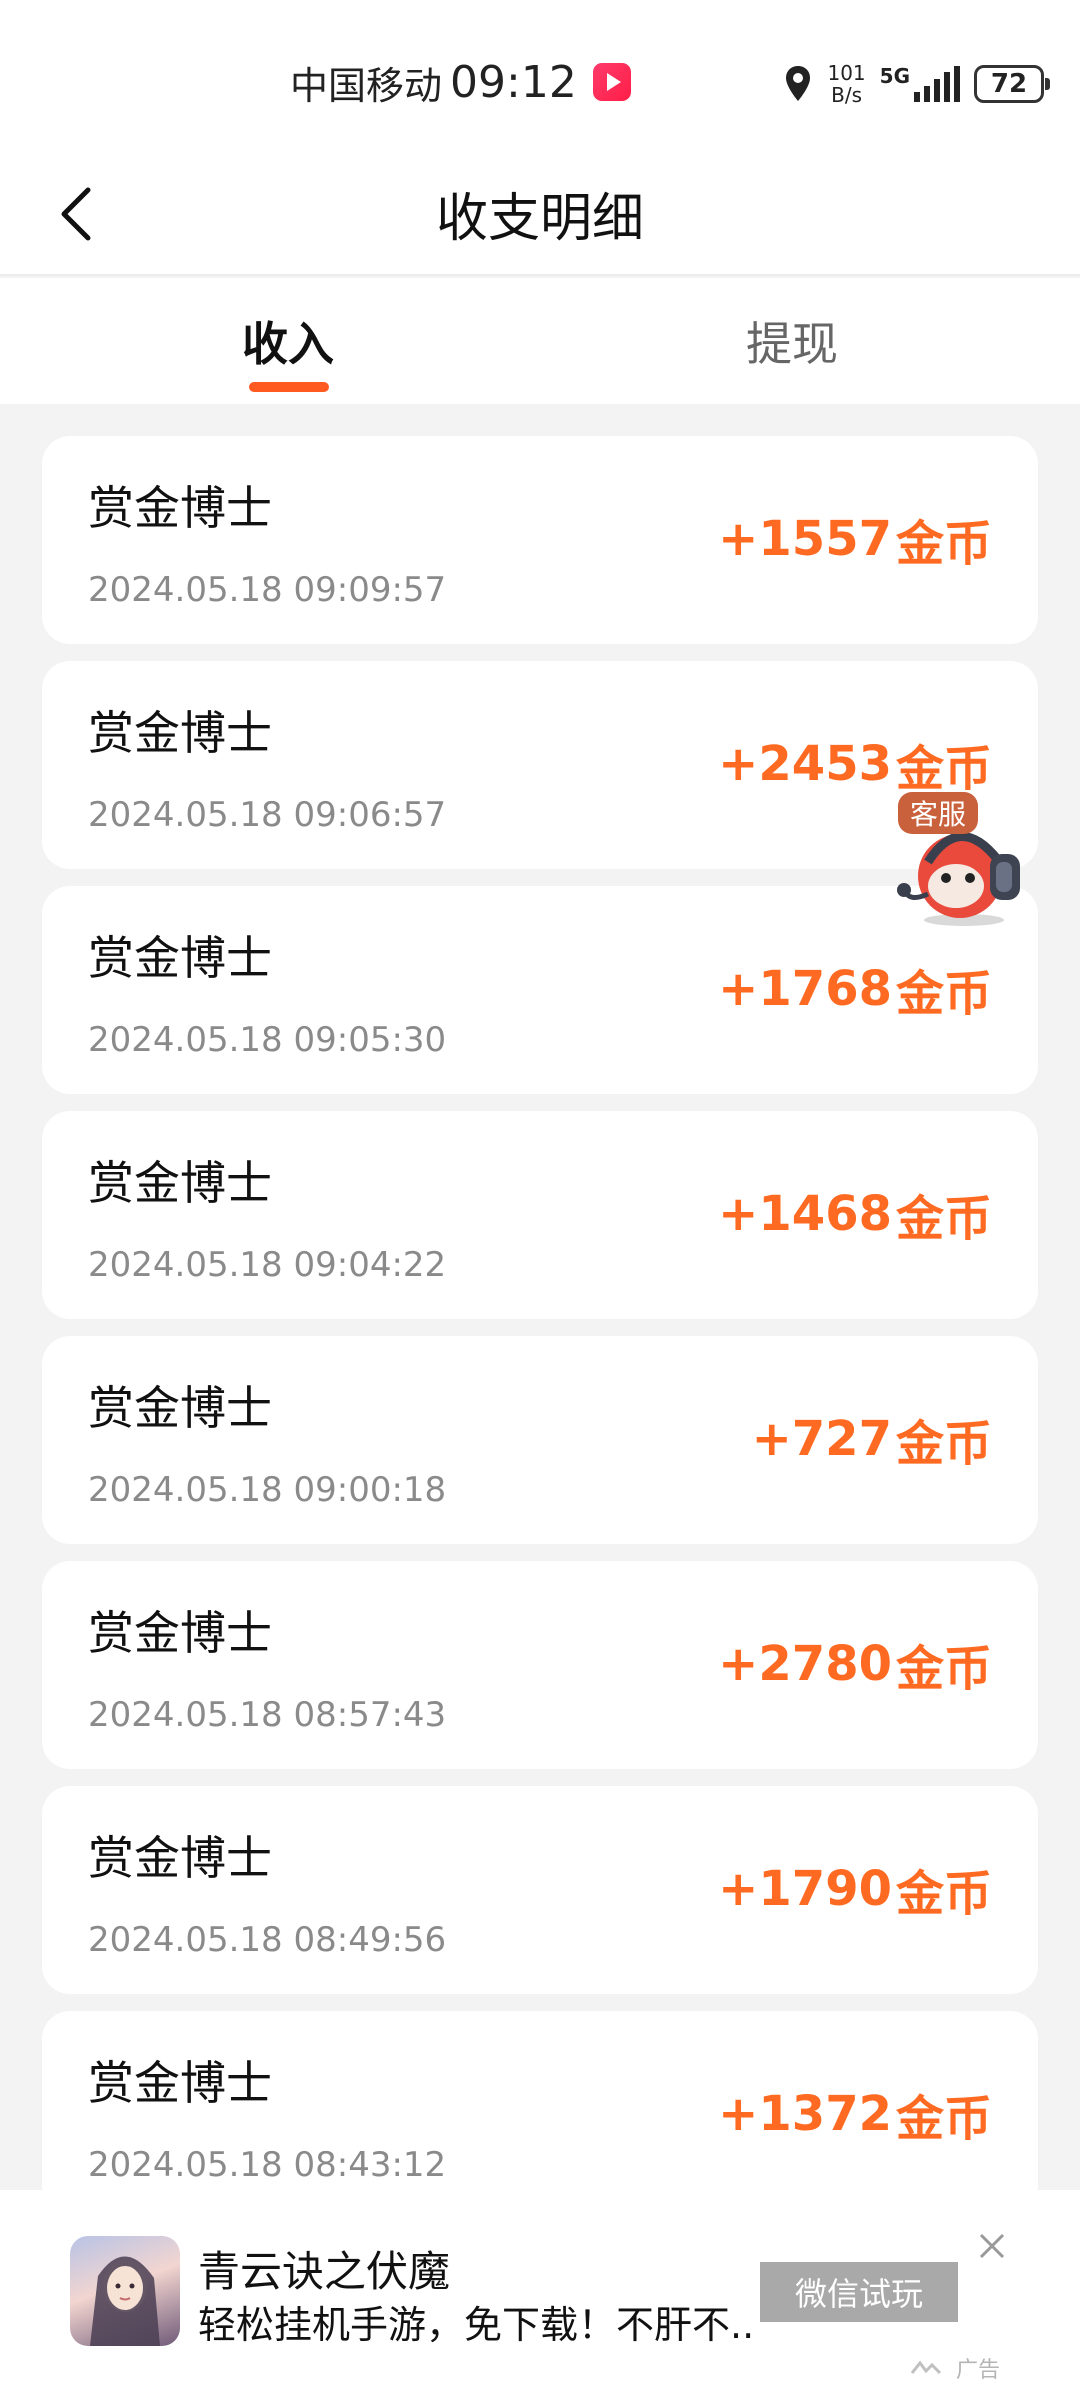  Describe the element at coordinates (805, 2114) in the screenshot. I see `amount-value: +1372` at that location.